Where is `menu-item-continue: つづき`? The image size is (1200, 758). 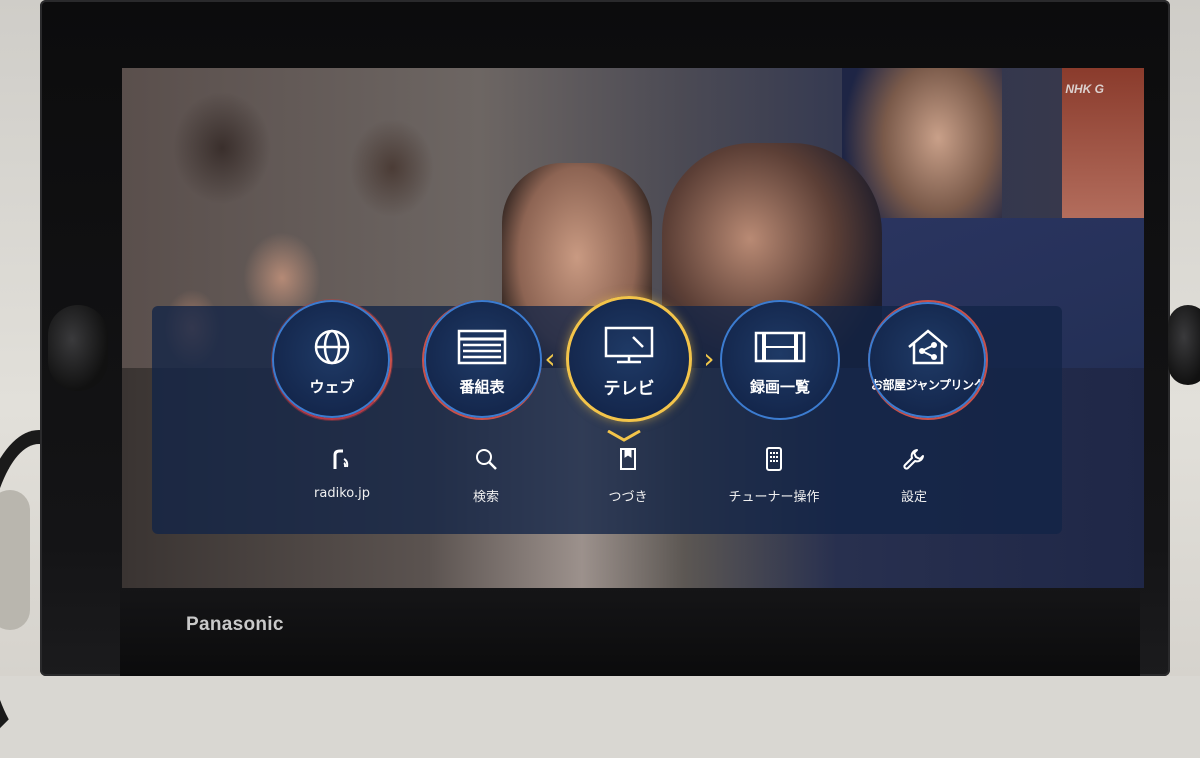 menu-item-continue: つづき is located at coordinates (628, 476).